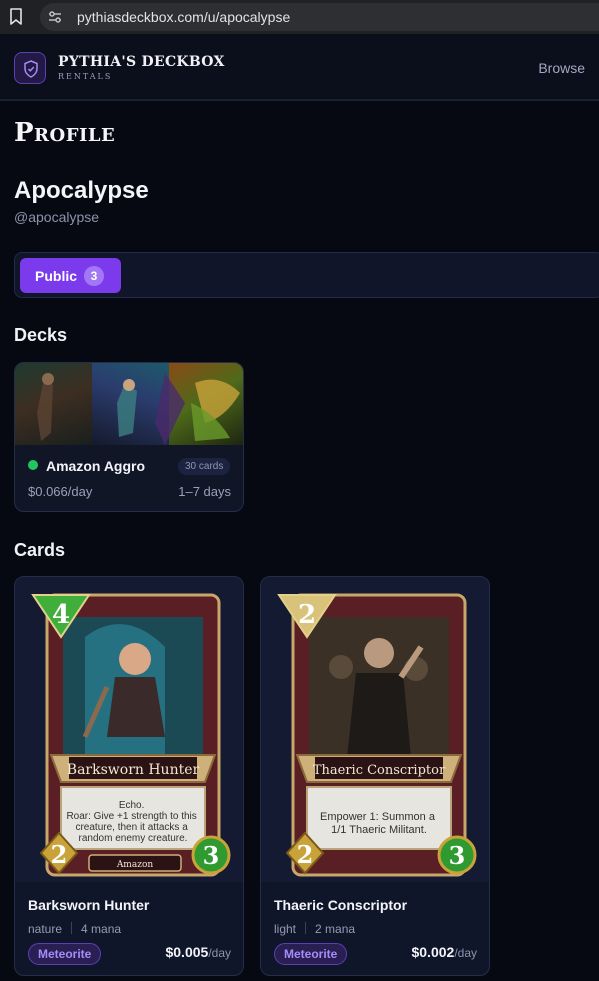  What do you see at coordinates (55, 17) in the screenshot?
I see `site-settings-icon` at bounding box center [55, 17].